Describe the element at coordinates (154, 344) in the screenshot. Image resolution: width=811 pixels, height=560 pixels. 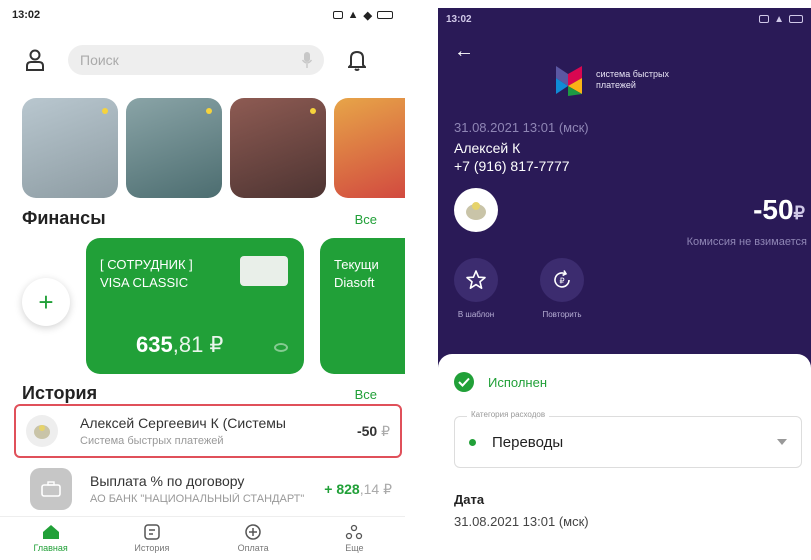
I see `card-balance-main: 635` at that location.